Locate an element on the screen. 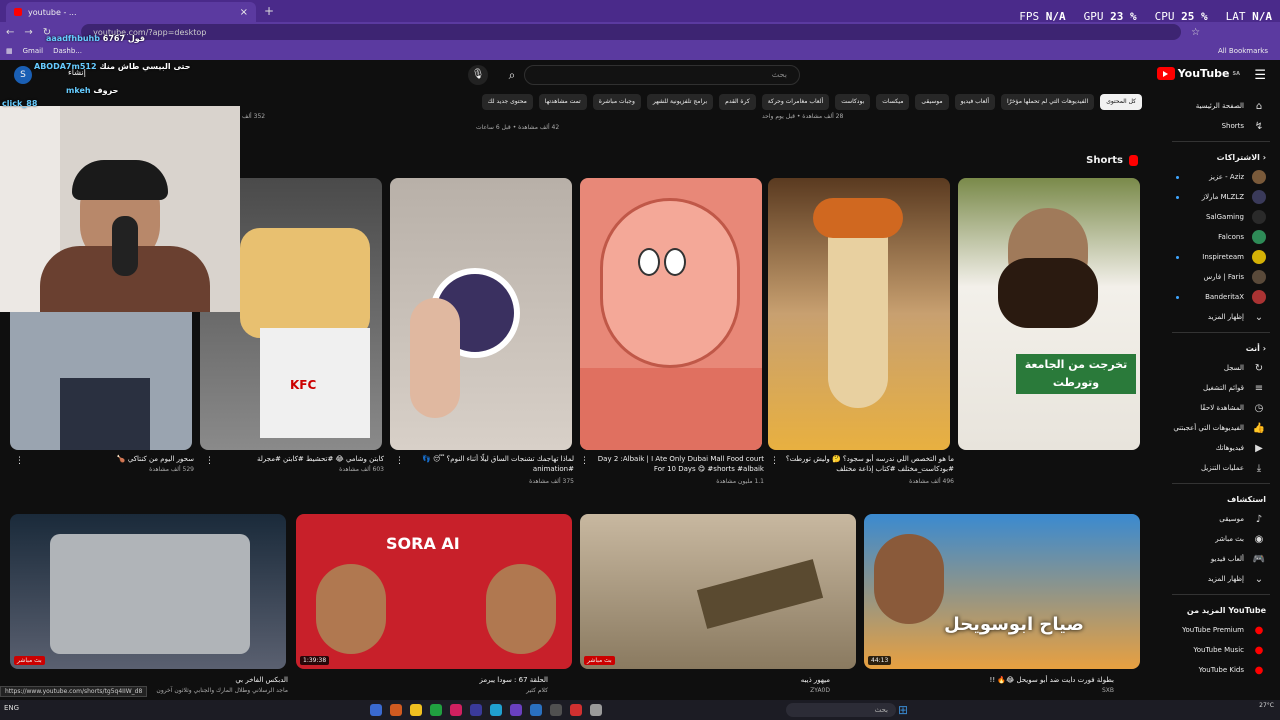 This screenshot has width=1280, height=720. video-channel: كلام كثير is located at coordinates (433, 690).